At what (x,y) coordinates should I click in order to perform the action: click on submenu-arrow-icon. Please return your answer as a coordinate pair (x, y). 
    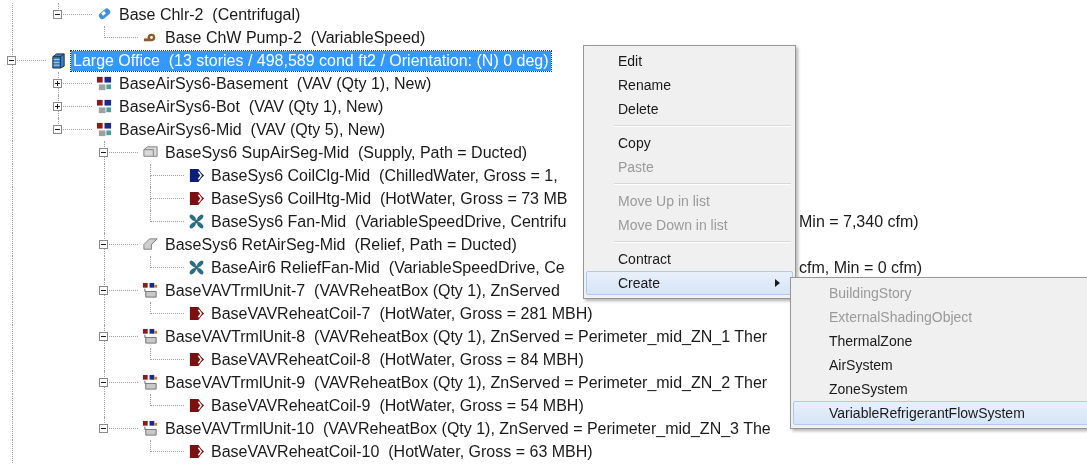
    Looking at the image, I should click on (777, 283).